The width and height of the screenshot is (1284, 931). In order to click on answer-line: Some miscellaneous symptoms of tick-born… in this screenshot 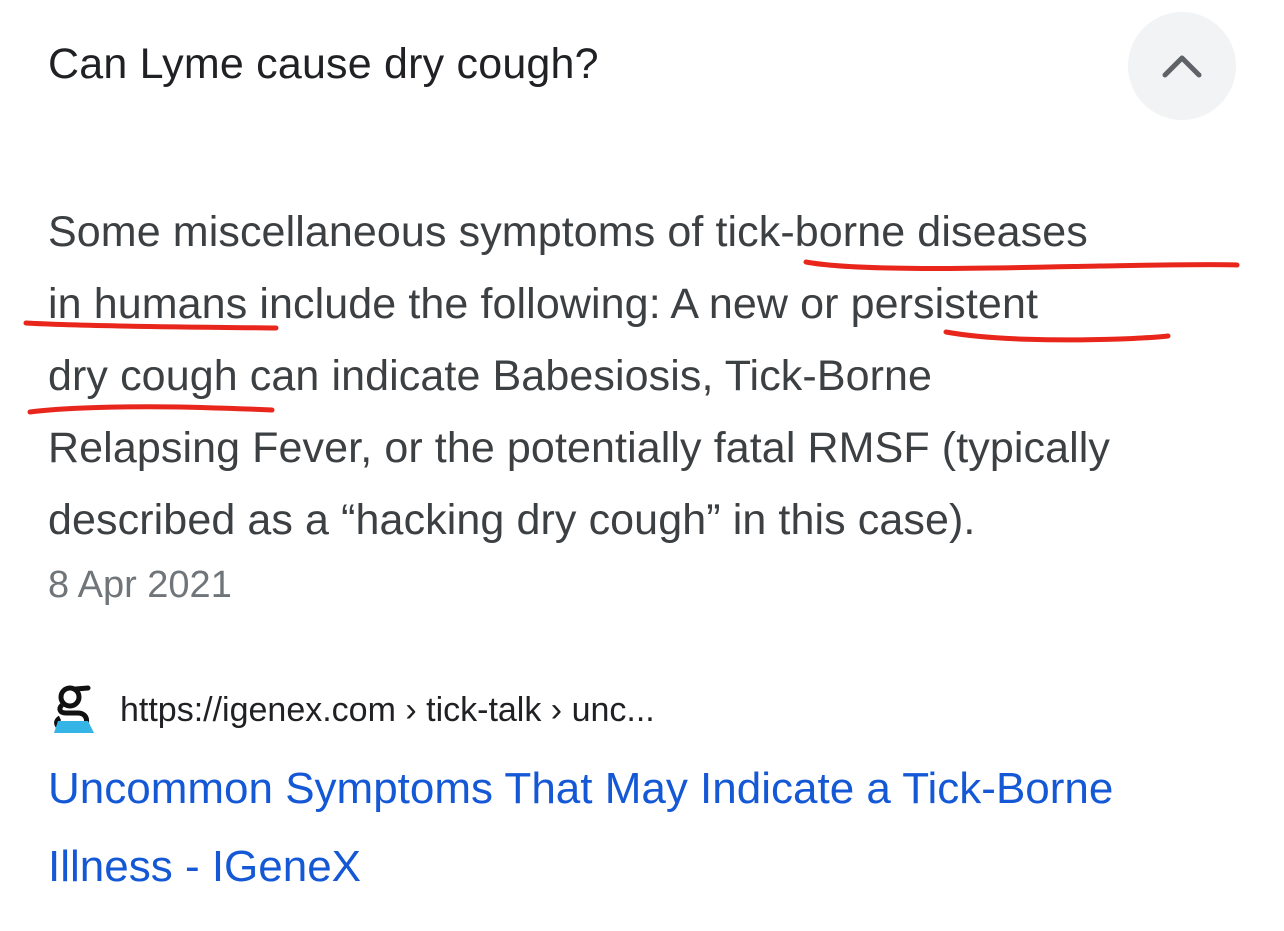, I will do `click(568, 232)`.